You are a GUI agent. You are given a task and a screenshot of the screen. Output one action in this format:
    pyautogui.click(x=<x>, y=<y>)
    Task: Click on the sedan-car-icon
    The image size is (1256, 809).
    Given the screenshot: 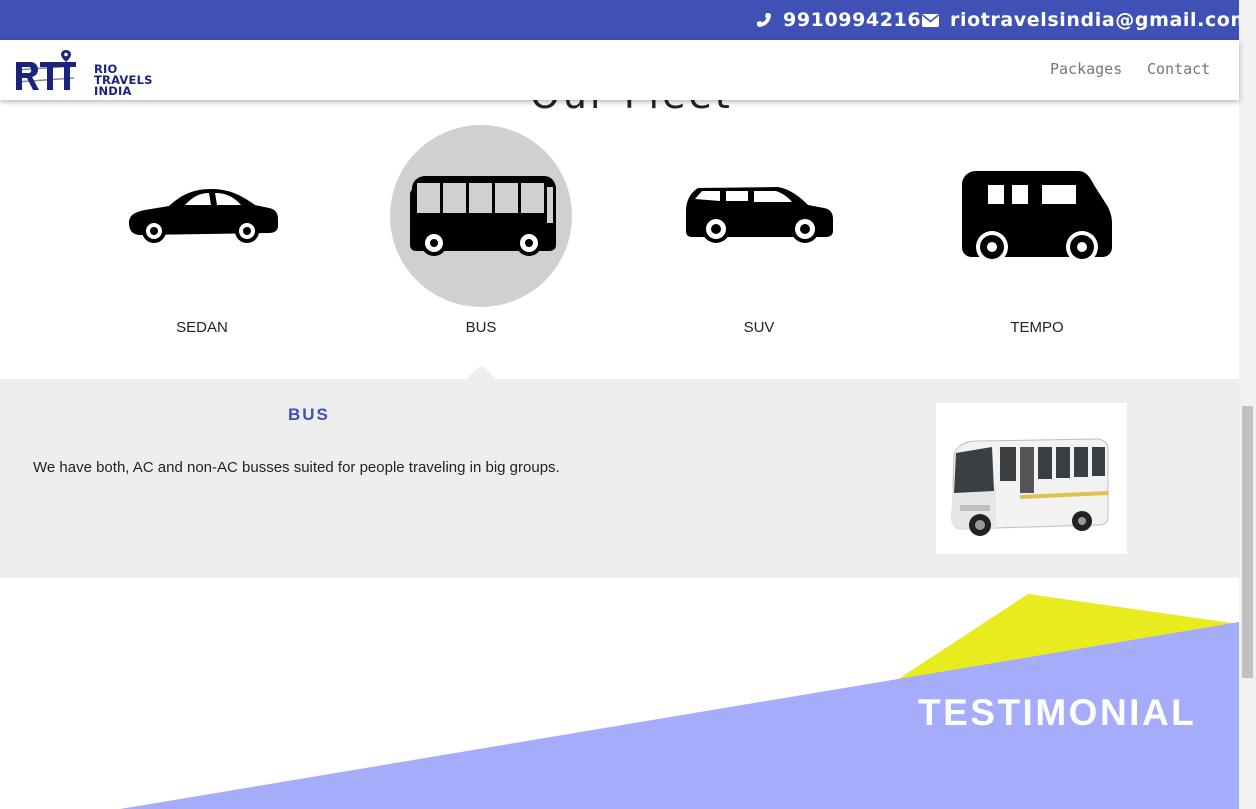 What is the action you would take?
    pyautogui.click(x=203, y=216)
    